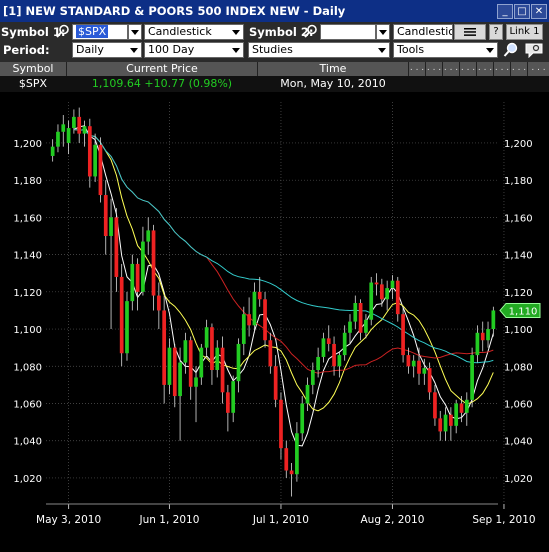 The width and height of the screenshot is (549, 552). What do you see at coordinates (27, 479) in the screenshot?
I see `y-tick-label-left: 1,020` at bounding box center [27, 479].